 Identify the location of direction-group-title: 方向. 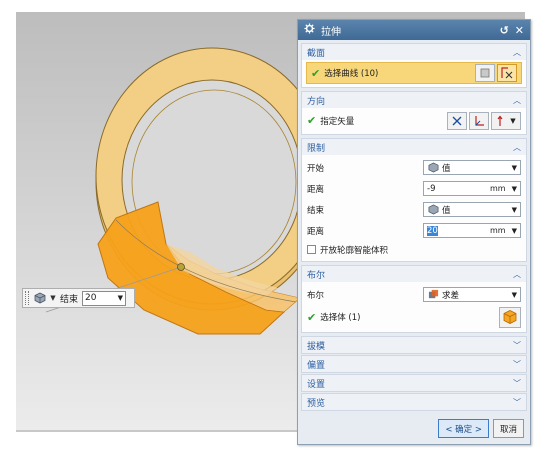
(316, 101).